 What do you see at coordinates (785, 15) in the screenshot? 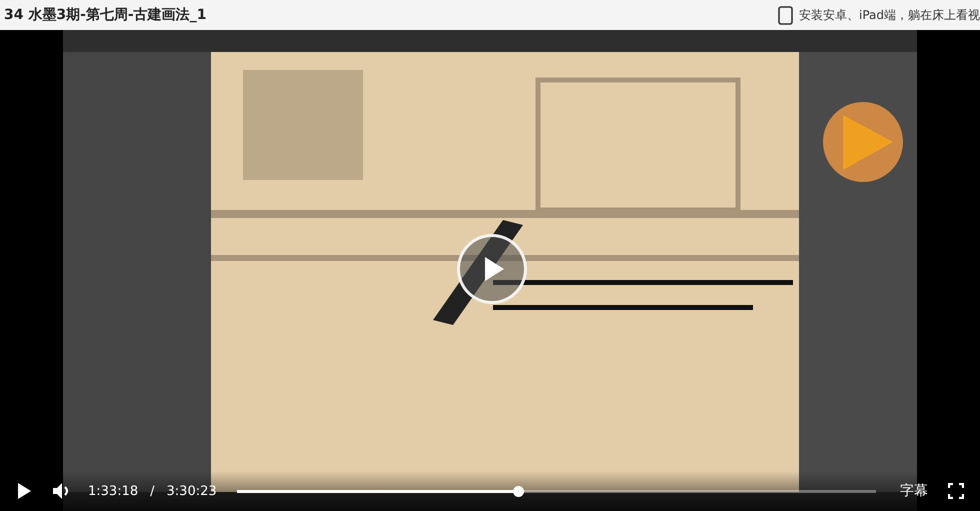
I see `tablet-icon` at bounding box center [785, 15].